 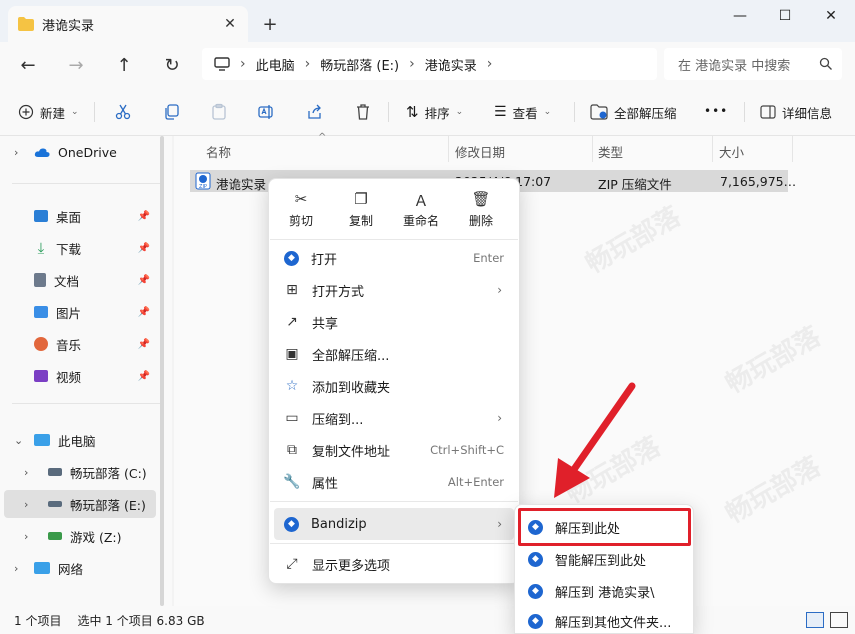 I want to click on share-icon, so click(x=315, y=112).